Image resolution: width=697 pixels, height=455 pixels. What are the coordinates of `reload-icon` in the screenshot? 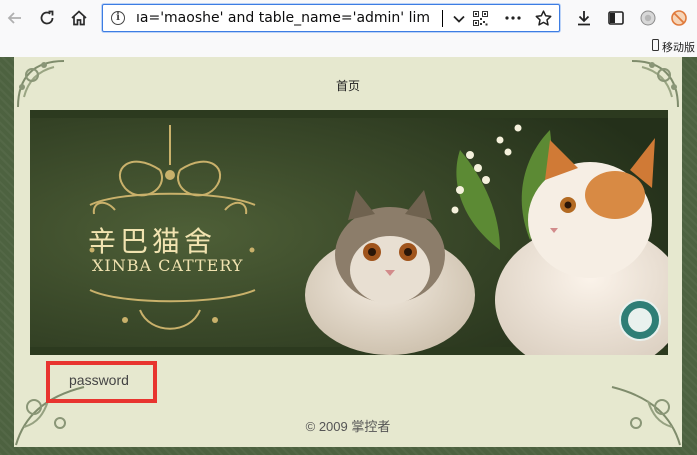 It's located at (47, 17).